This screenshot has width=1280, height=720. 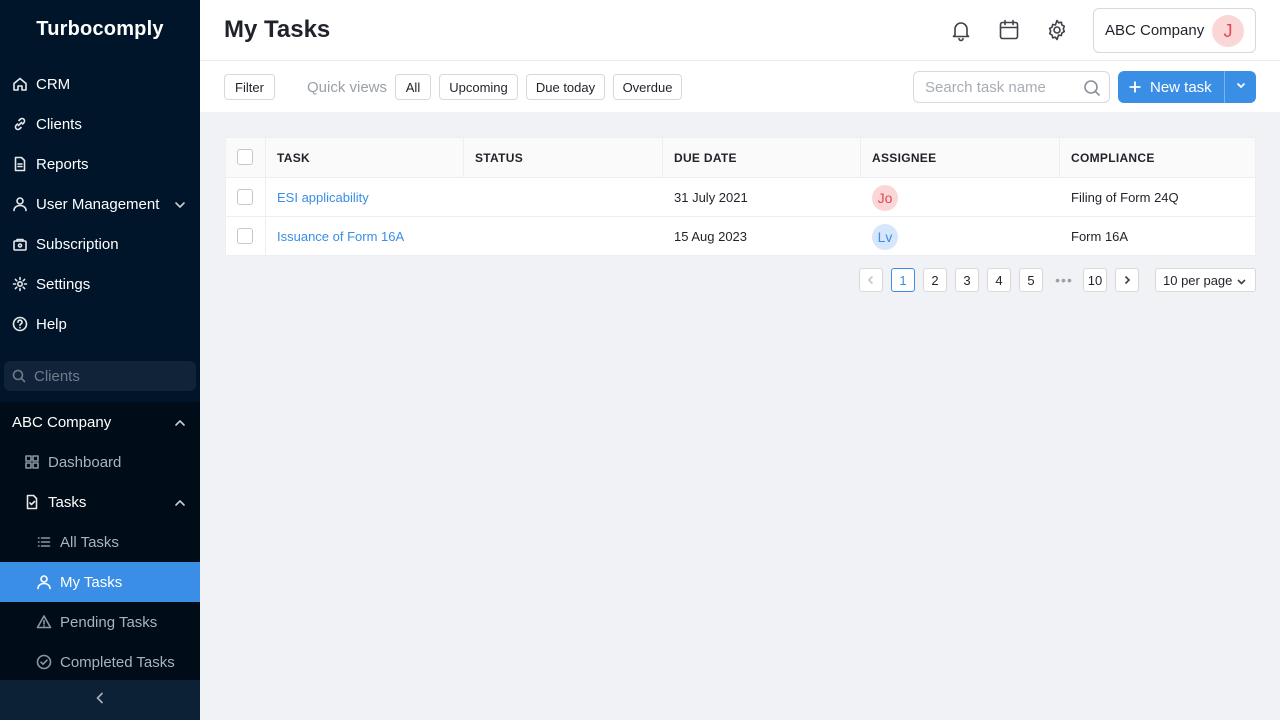 What do you see at coordinates (961, 30) in the screenshot?
I see `bell-icon` at bounding box center [961, 30].